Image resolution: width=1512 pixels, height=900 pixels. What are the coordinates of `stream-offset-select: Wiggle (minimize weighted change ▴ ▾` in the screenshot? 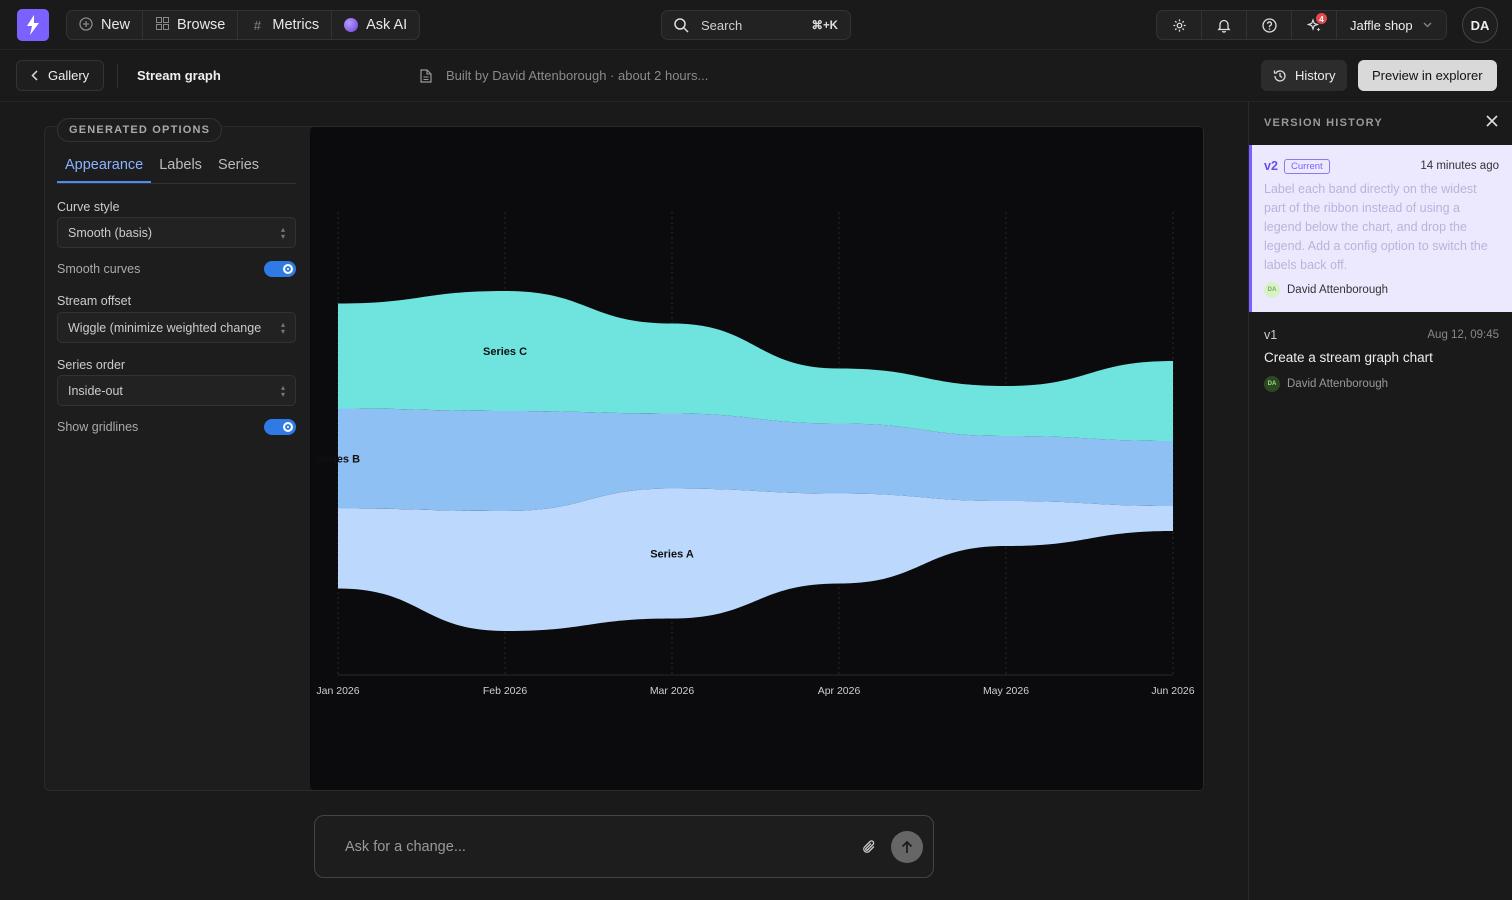 It's located at (176, 327).